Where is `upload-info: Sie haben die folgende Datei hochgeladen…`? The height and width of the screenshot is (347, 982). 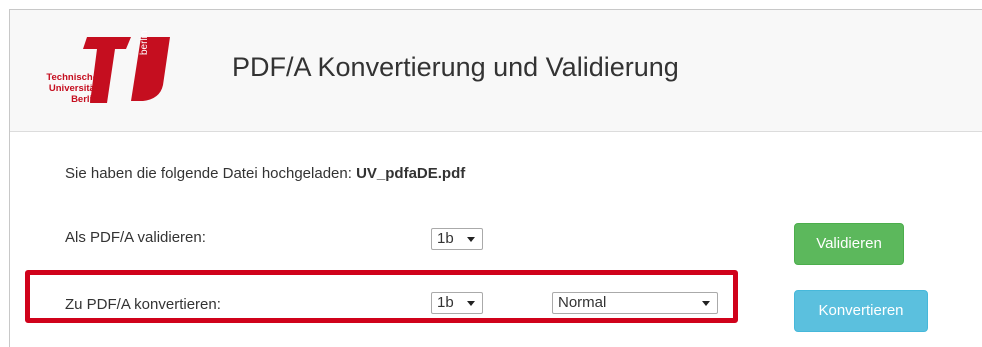
upload-info: Sie haben die folgende Datei hochgeladen… is located at coordinates (265, 173).